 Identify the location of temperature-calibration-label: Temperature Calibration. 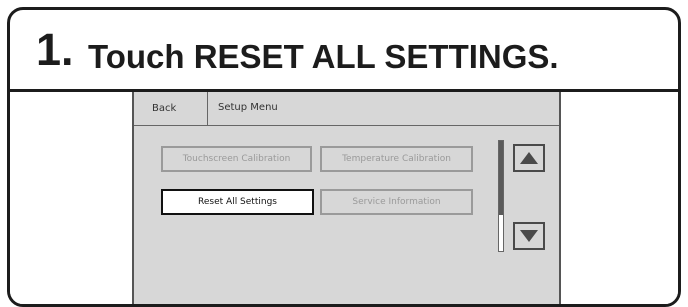
(396, 159).